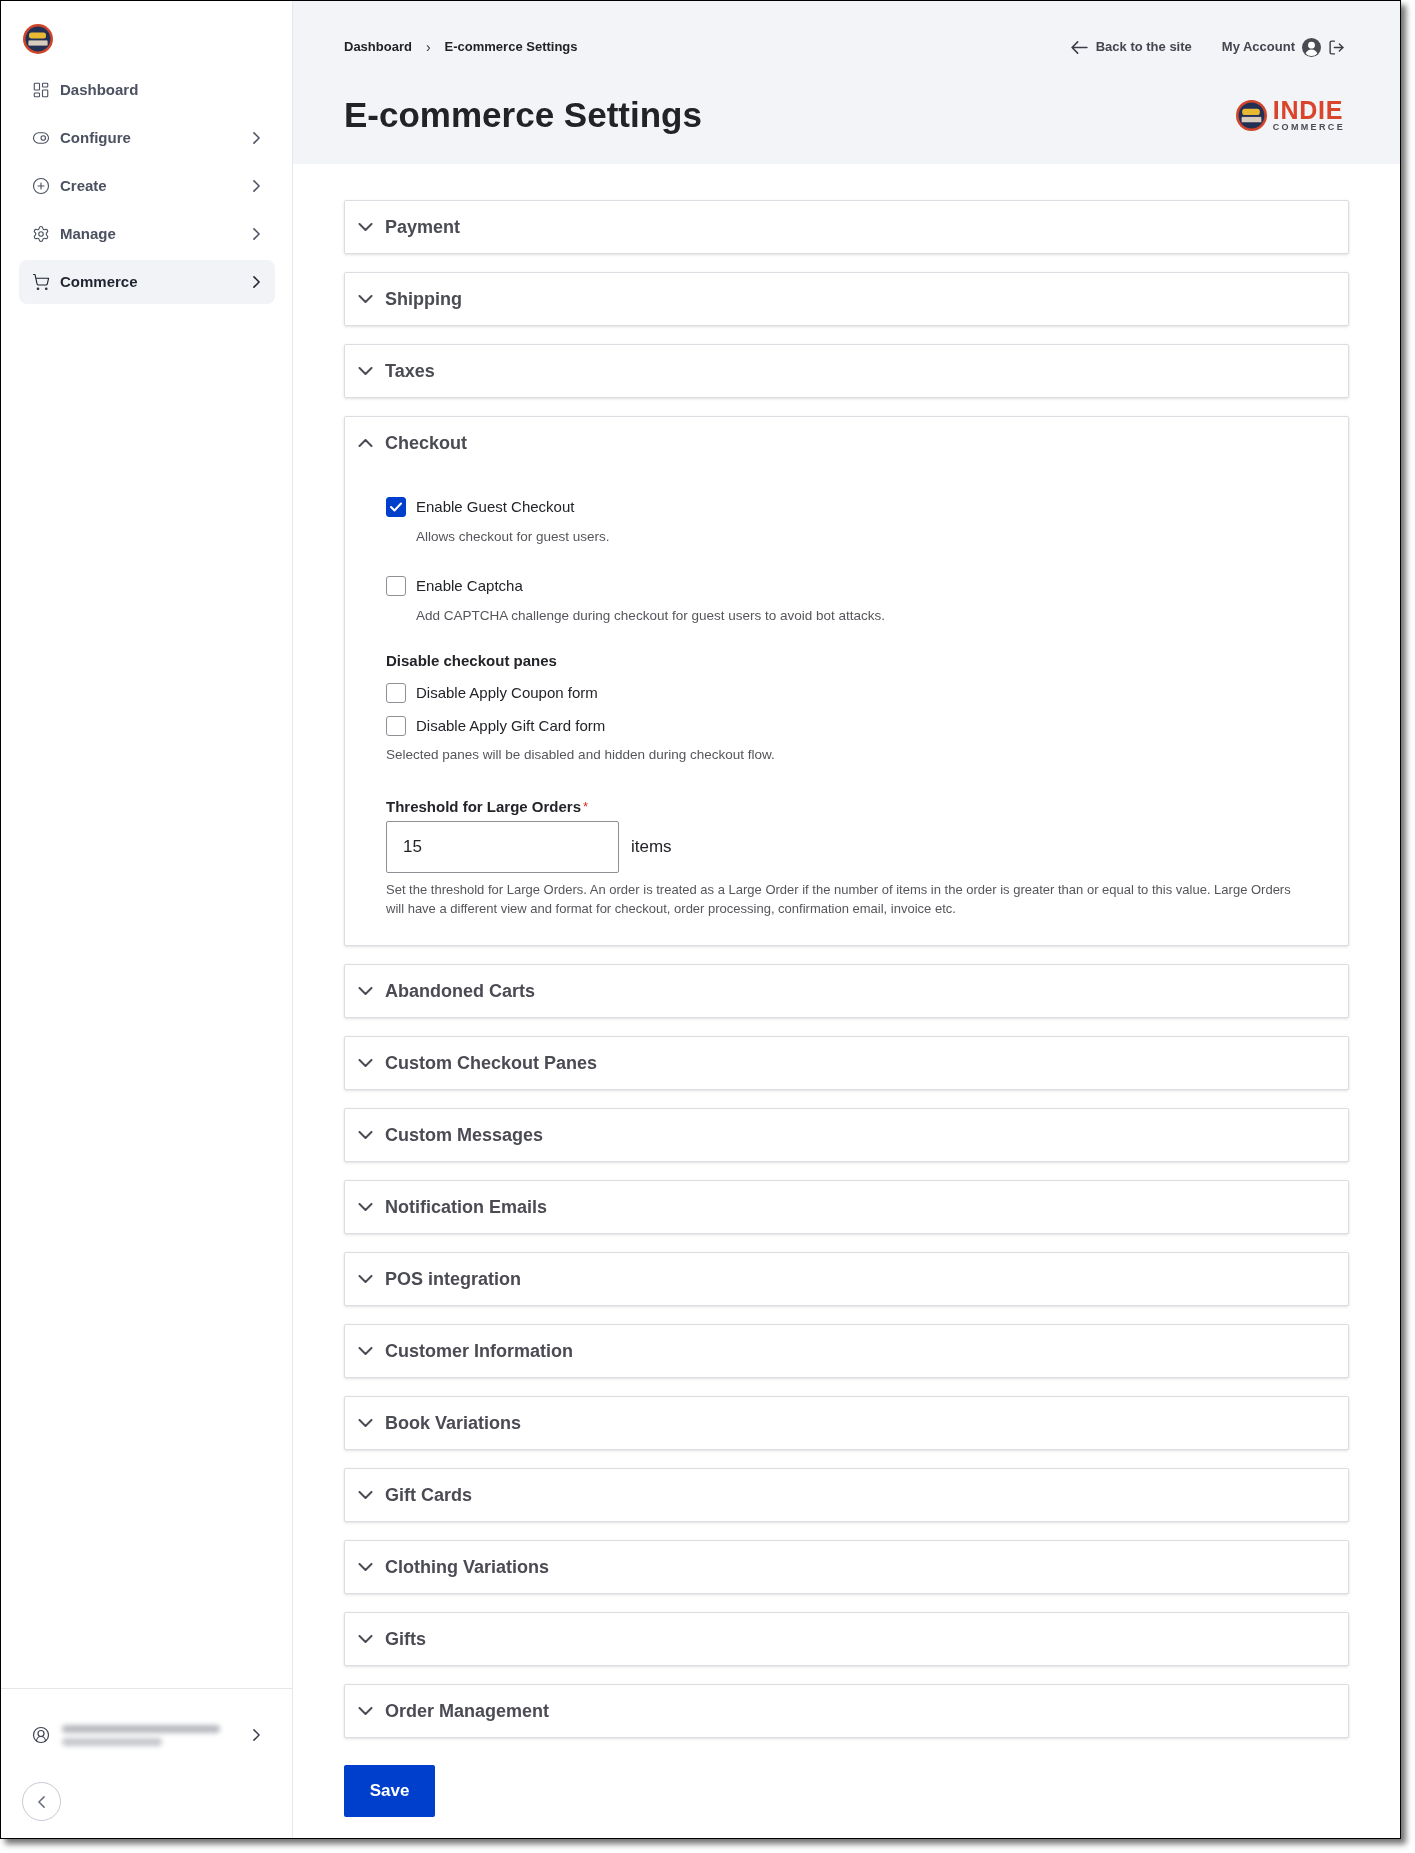  I want to click on accordion-header: Abandoned Carts, so click(846, 991).